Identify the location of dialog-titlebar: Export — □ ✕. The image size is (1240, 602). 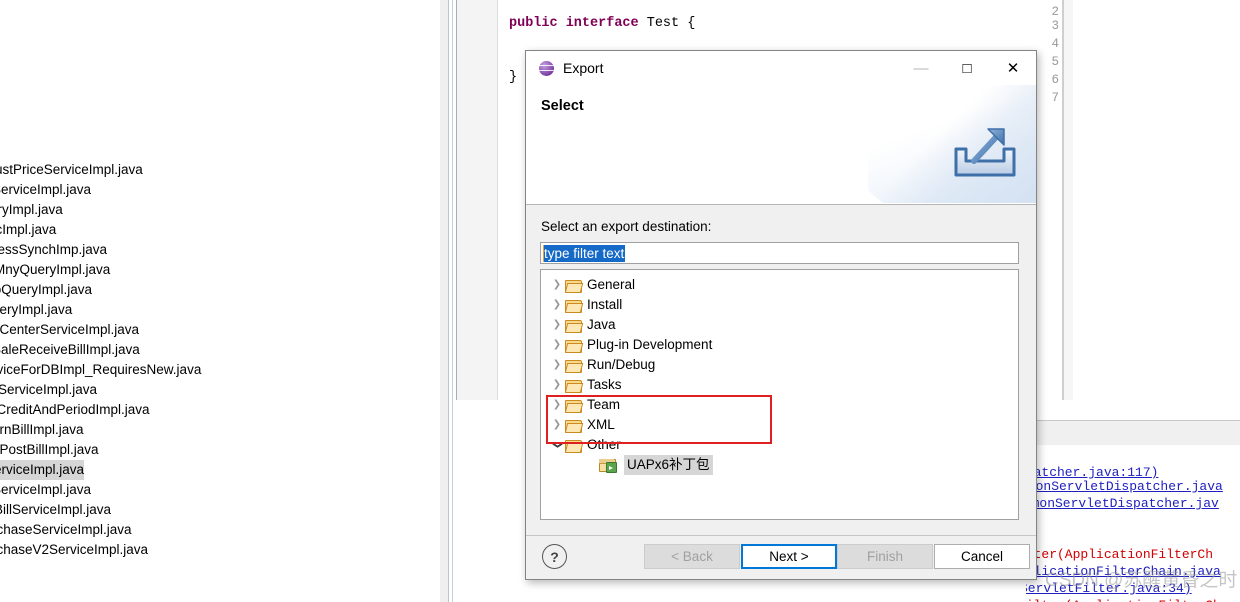
(781, 68).